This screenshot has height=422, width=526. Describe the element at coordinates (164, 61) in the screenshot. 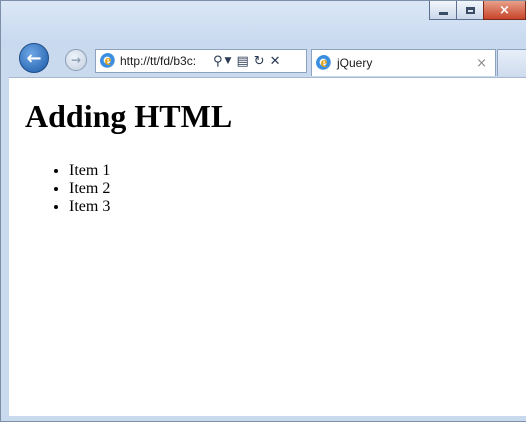

I see `url-text: http://tt/fd/b3c:` at that location.